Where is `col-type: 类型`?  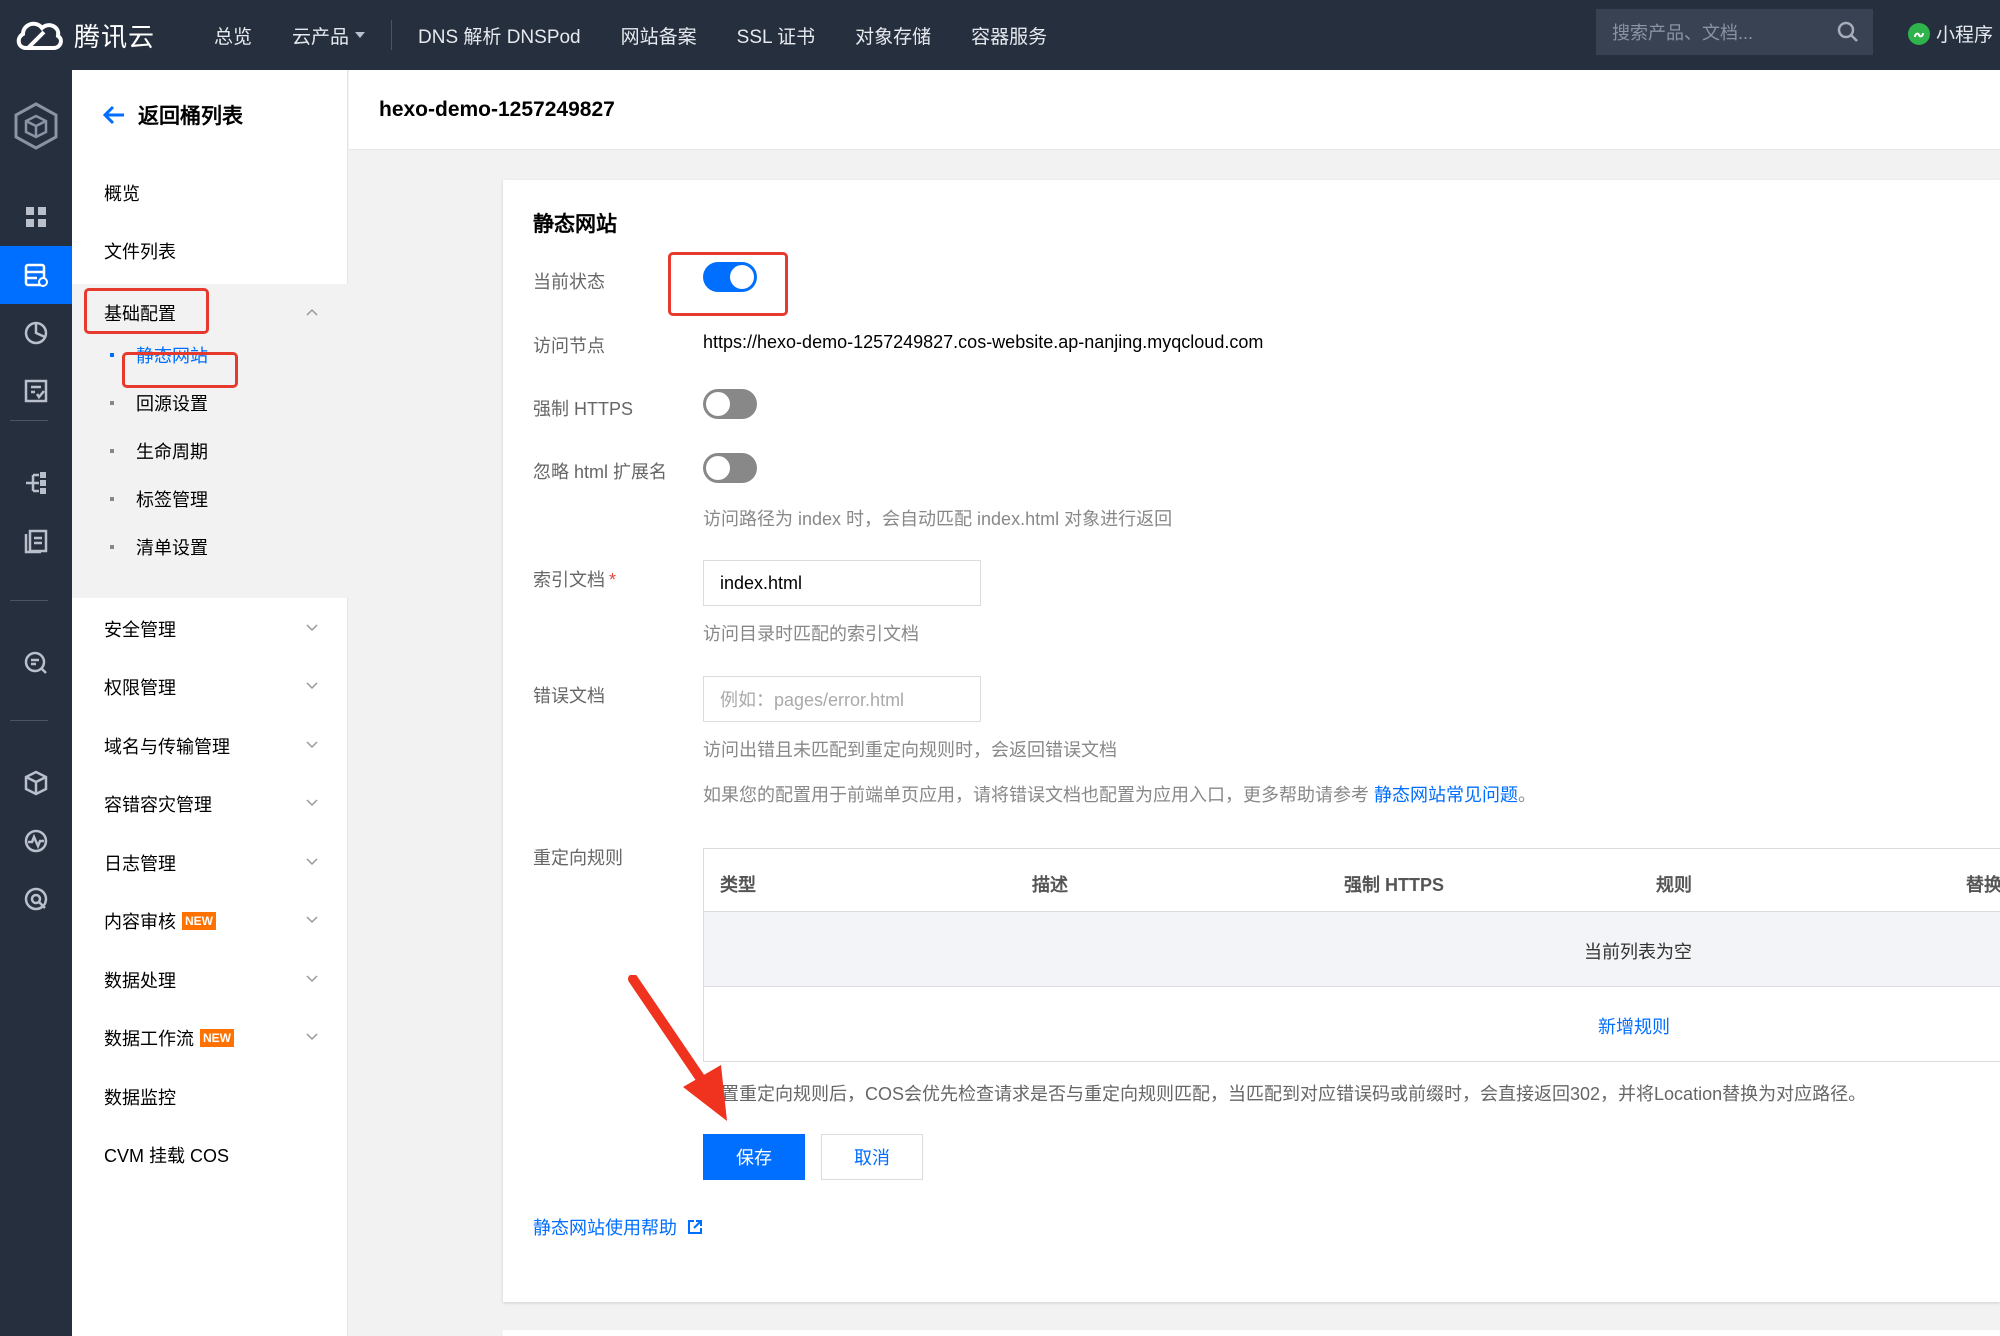
col-type: 类型 is located at coordinates (738, 885).